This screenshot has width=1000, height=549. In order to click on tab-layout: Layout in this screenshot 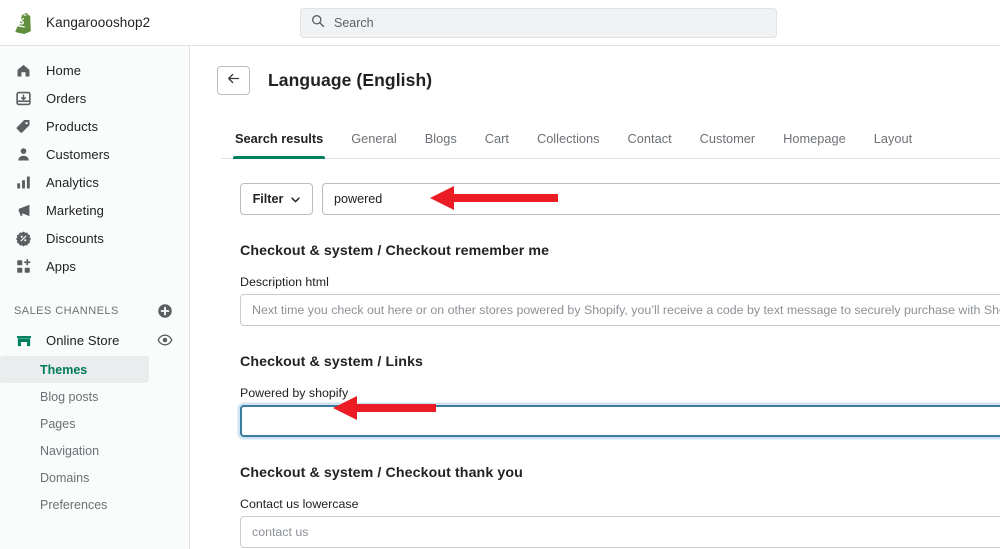, I will do `click(893, 144)`.